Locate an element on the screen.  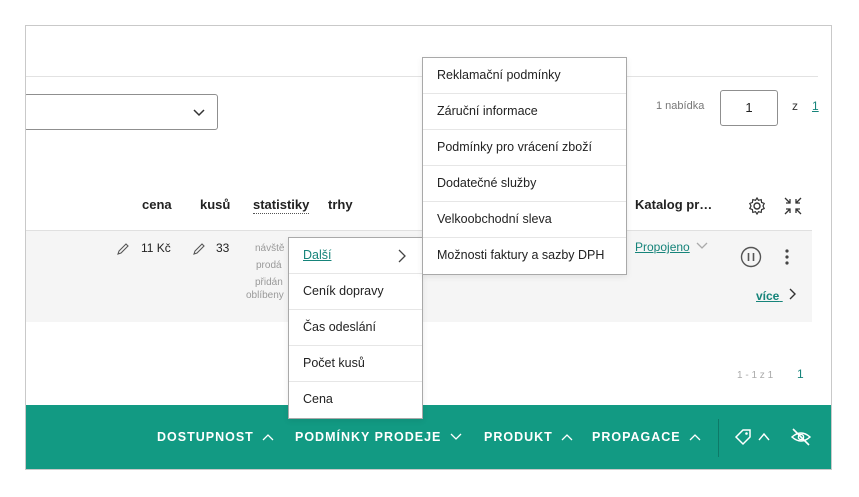
menu-item-label: Podmínky pro vrácení zboží is located at coordinates (514, 147).